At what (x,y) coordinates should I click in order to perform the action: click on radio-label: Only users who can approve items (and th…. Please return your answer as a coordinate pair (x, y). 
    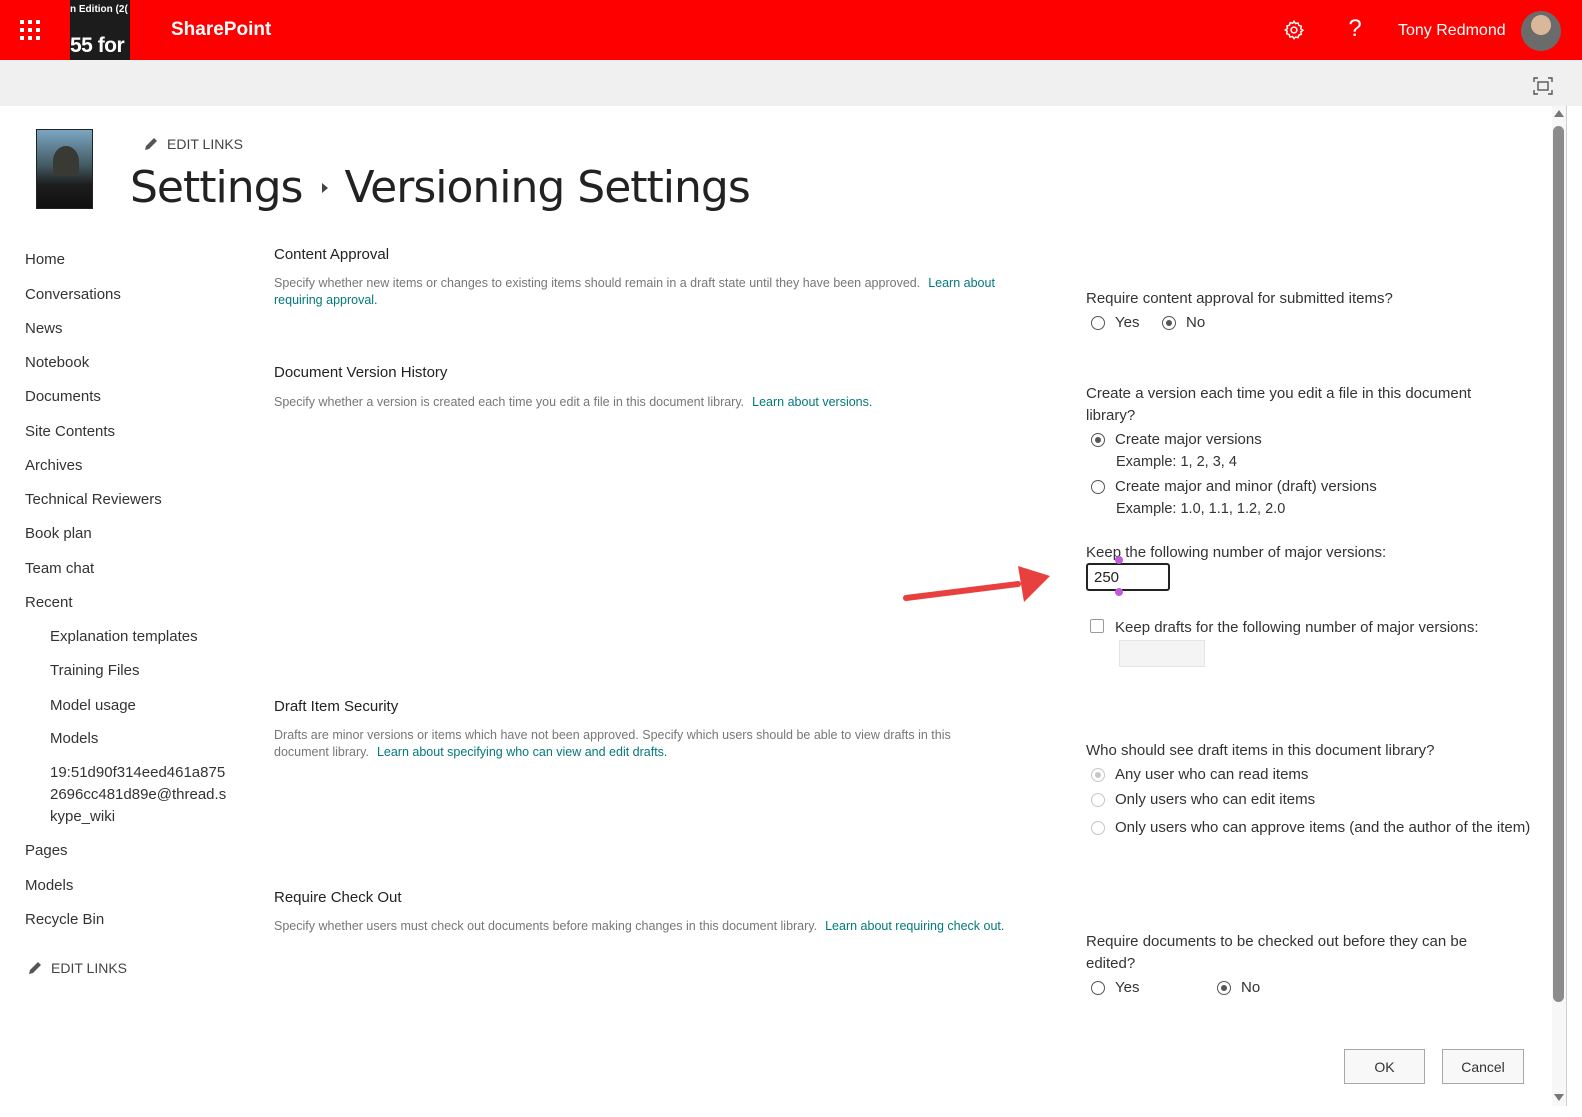
    Looking at the image, I should click on (1323, 827).